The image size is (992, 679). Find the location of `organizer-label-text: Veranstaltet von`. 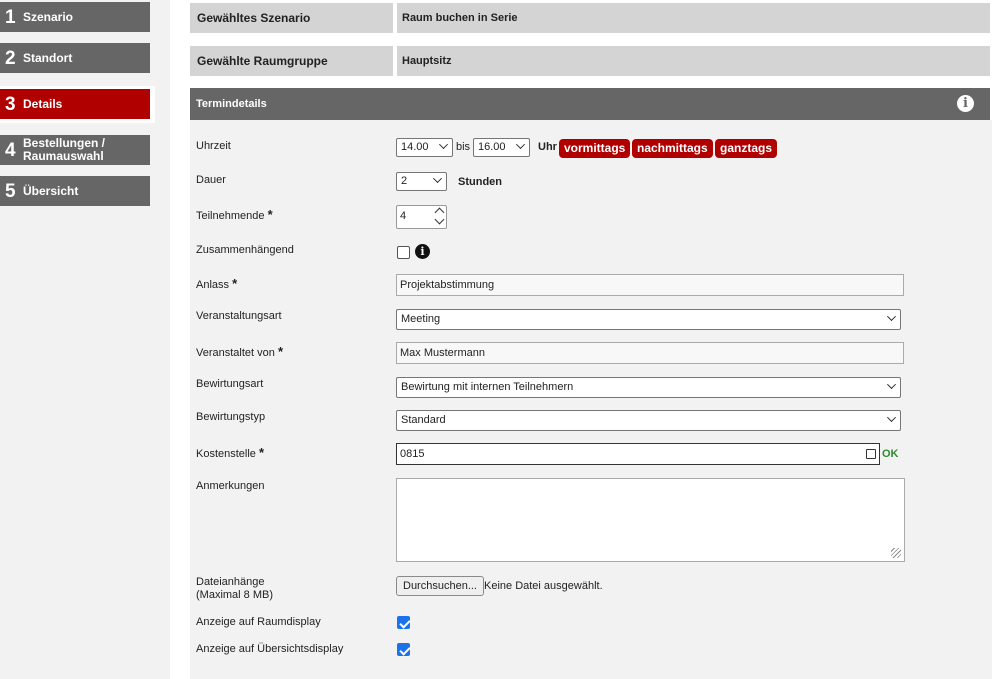

organizer-label-text: Veranstaltet von is located at coordinates (235, 353).